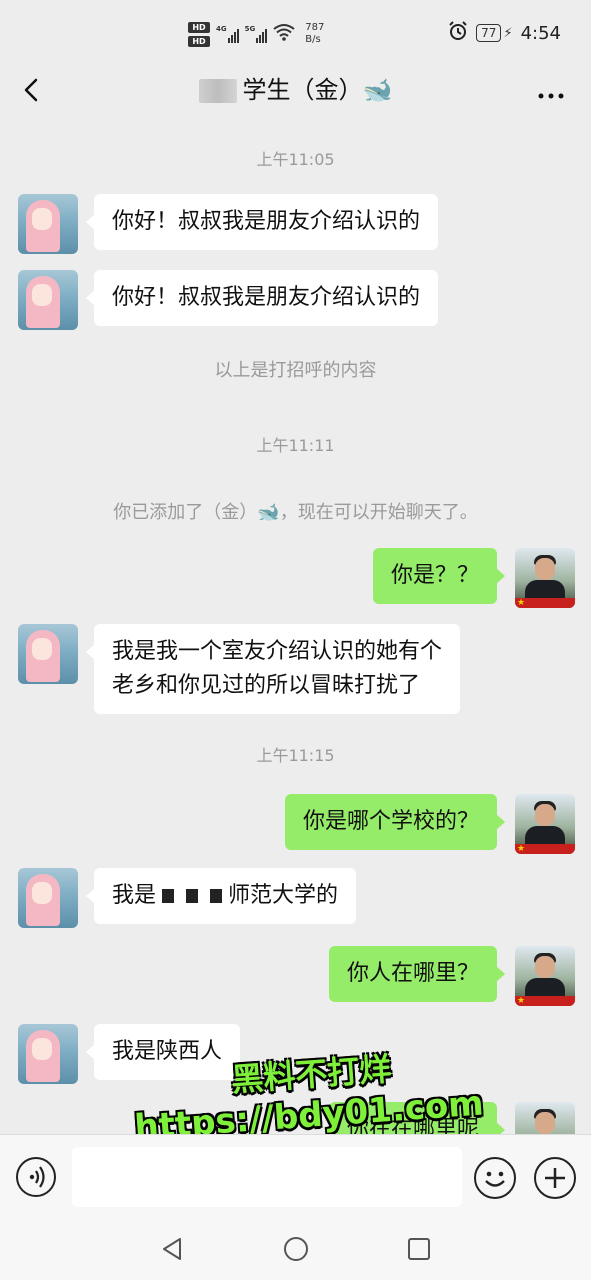 The width and height of the screenshot is (591, 1280). I want to click on hd-badges: HD HD, so click(199, 34).